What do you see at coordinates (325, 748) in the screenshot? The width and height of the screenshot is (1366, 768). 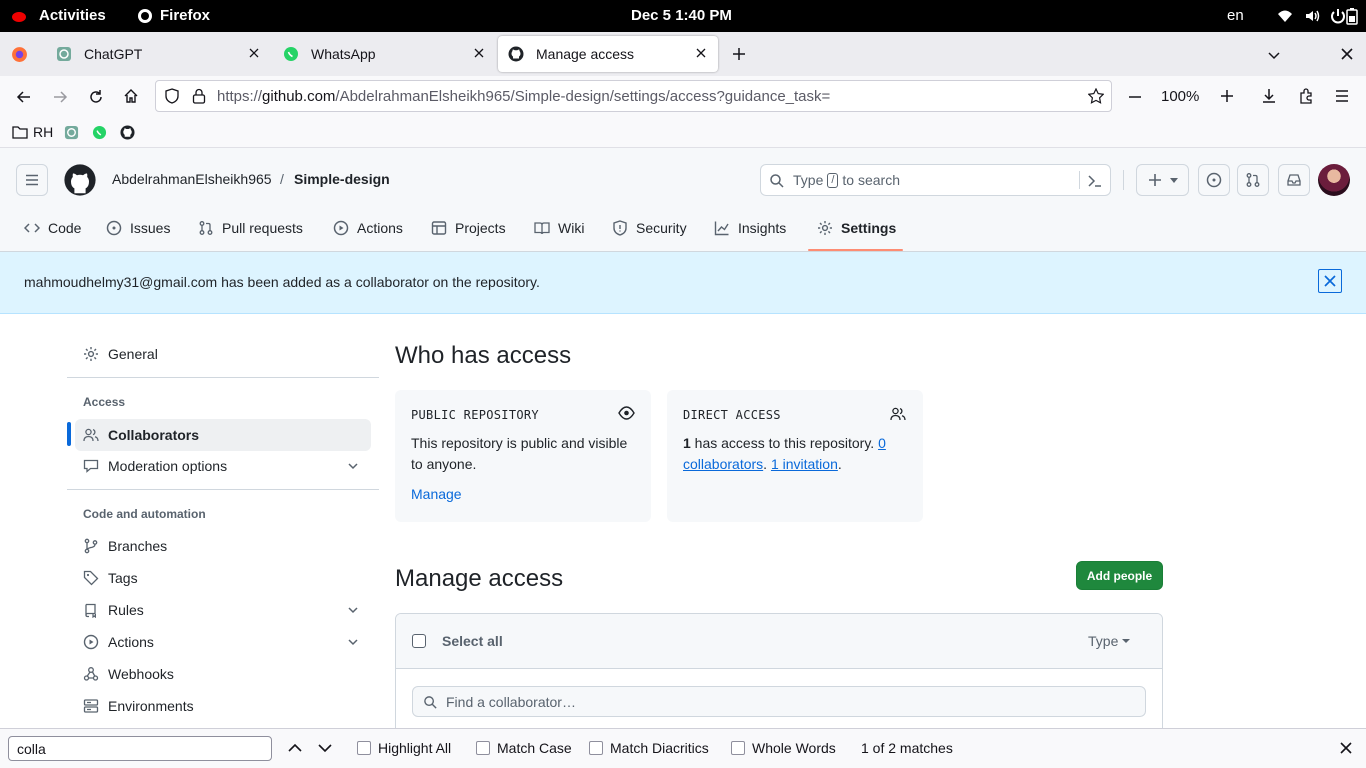 I see `find-next-icon` at bounding box center [325, 748].